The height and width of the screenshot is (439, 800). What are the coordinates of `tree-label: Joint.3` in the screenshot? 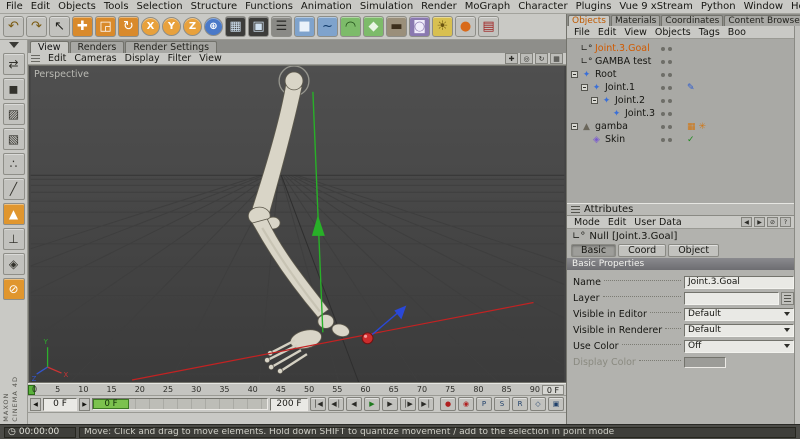 It's located at (639, 113).